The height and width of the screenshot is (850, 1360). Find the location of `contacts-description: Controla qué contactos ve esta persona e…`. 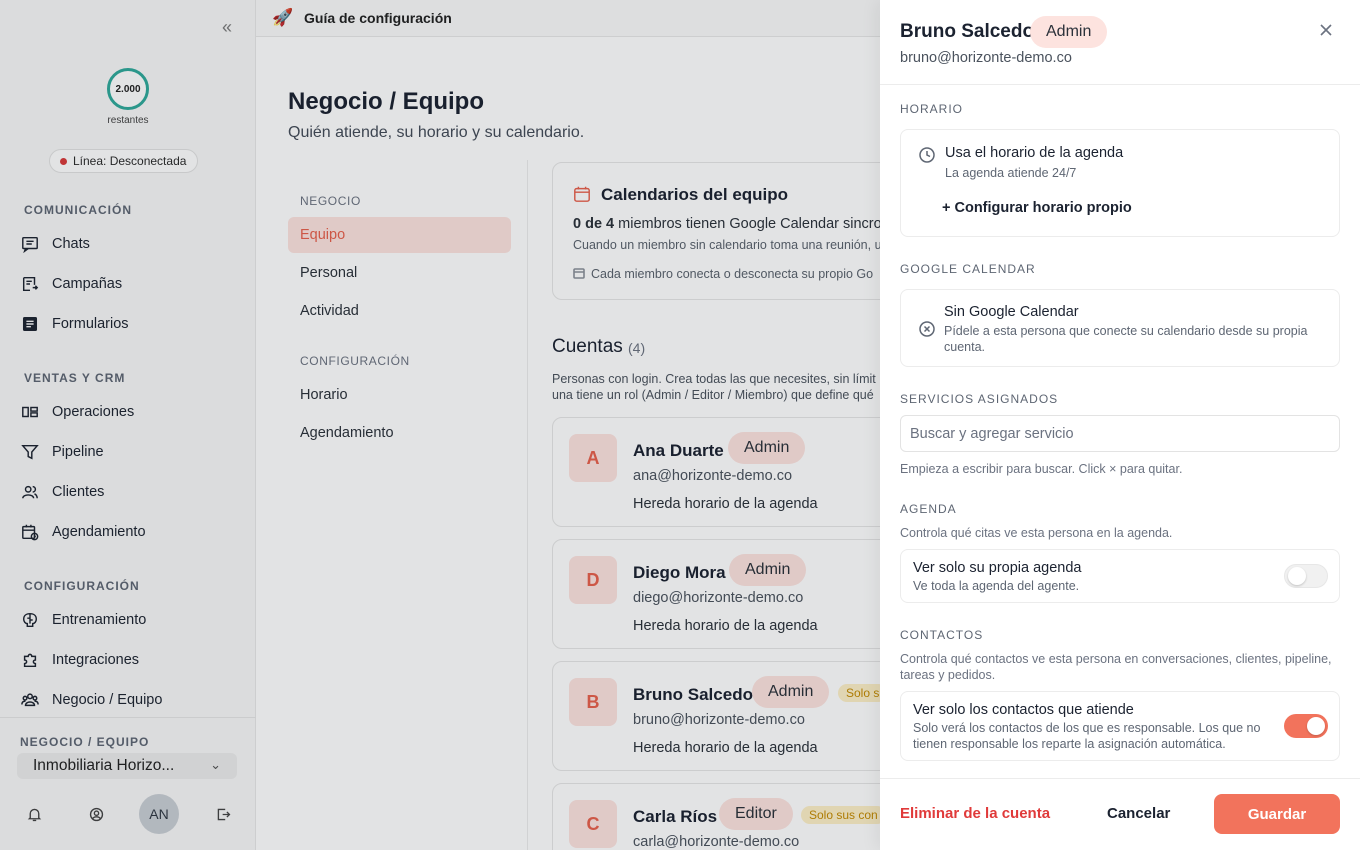

contacts-description: Controla qué contactos ve esta persona e… is located at coordinates (1116, 667).